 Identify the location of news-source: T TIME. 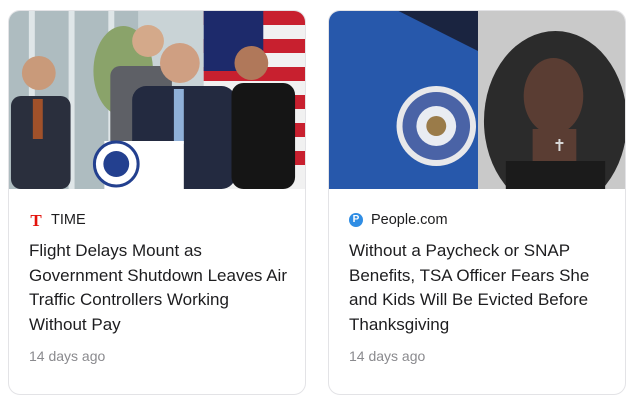
(57, 220).